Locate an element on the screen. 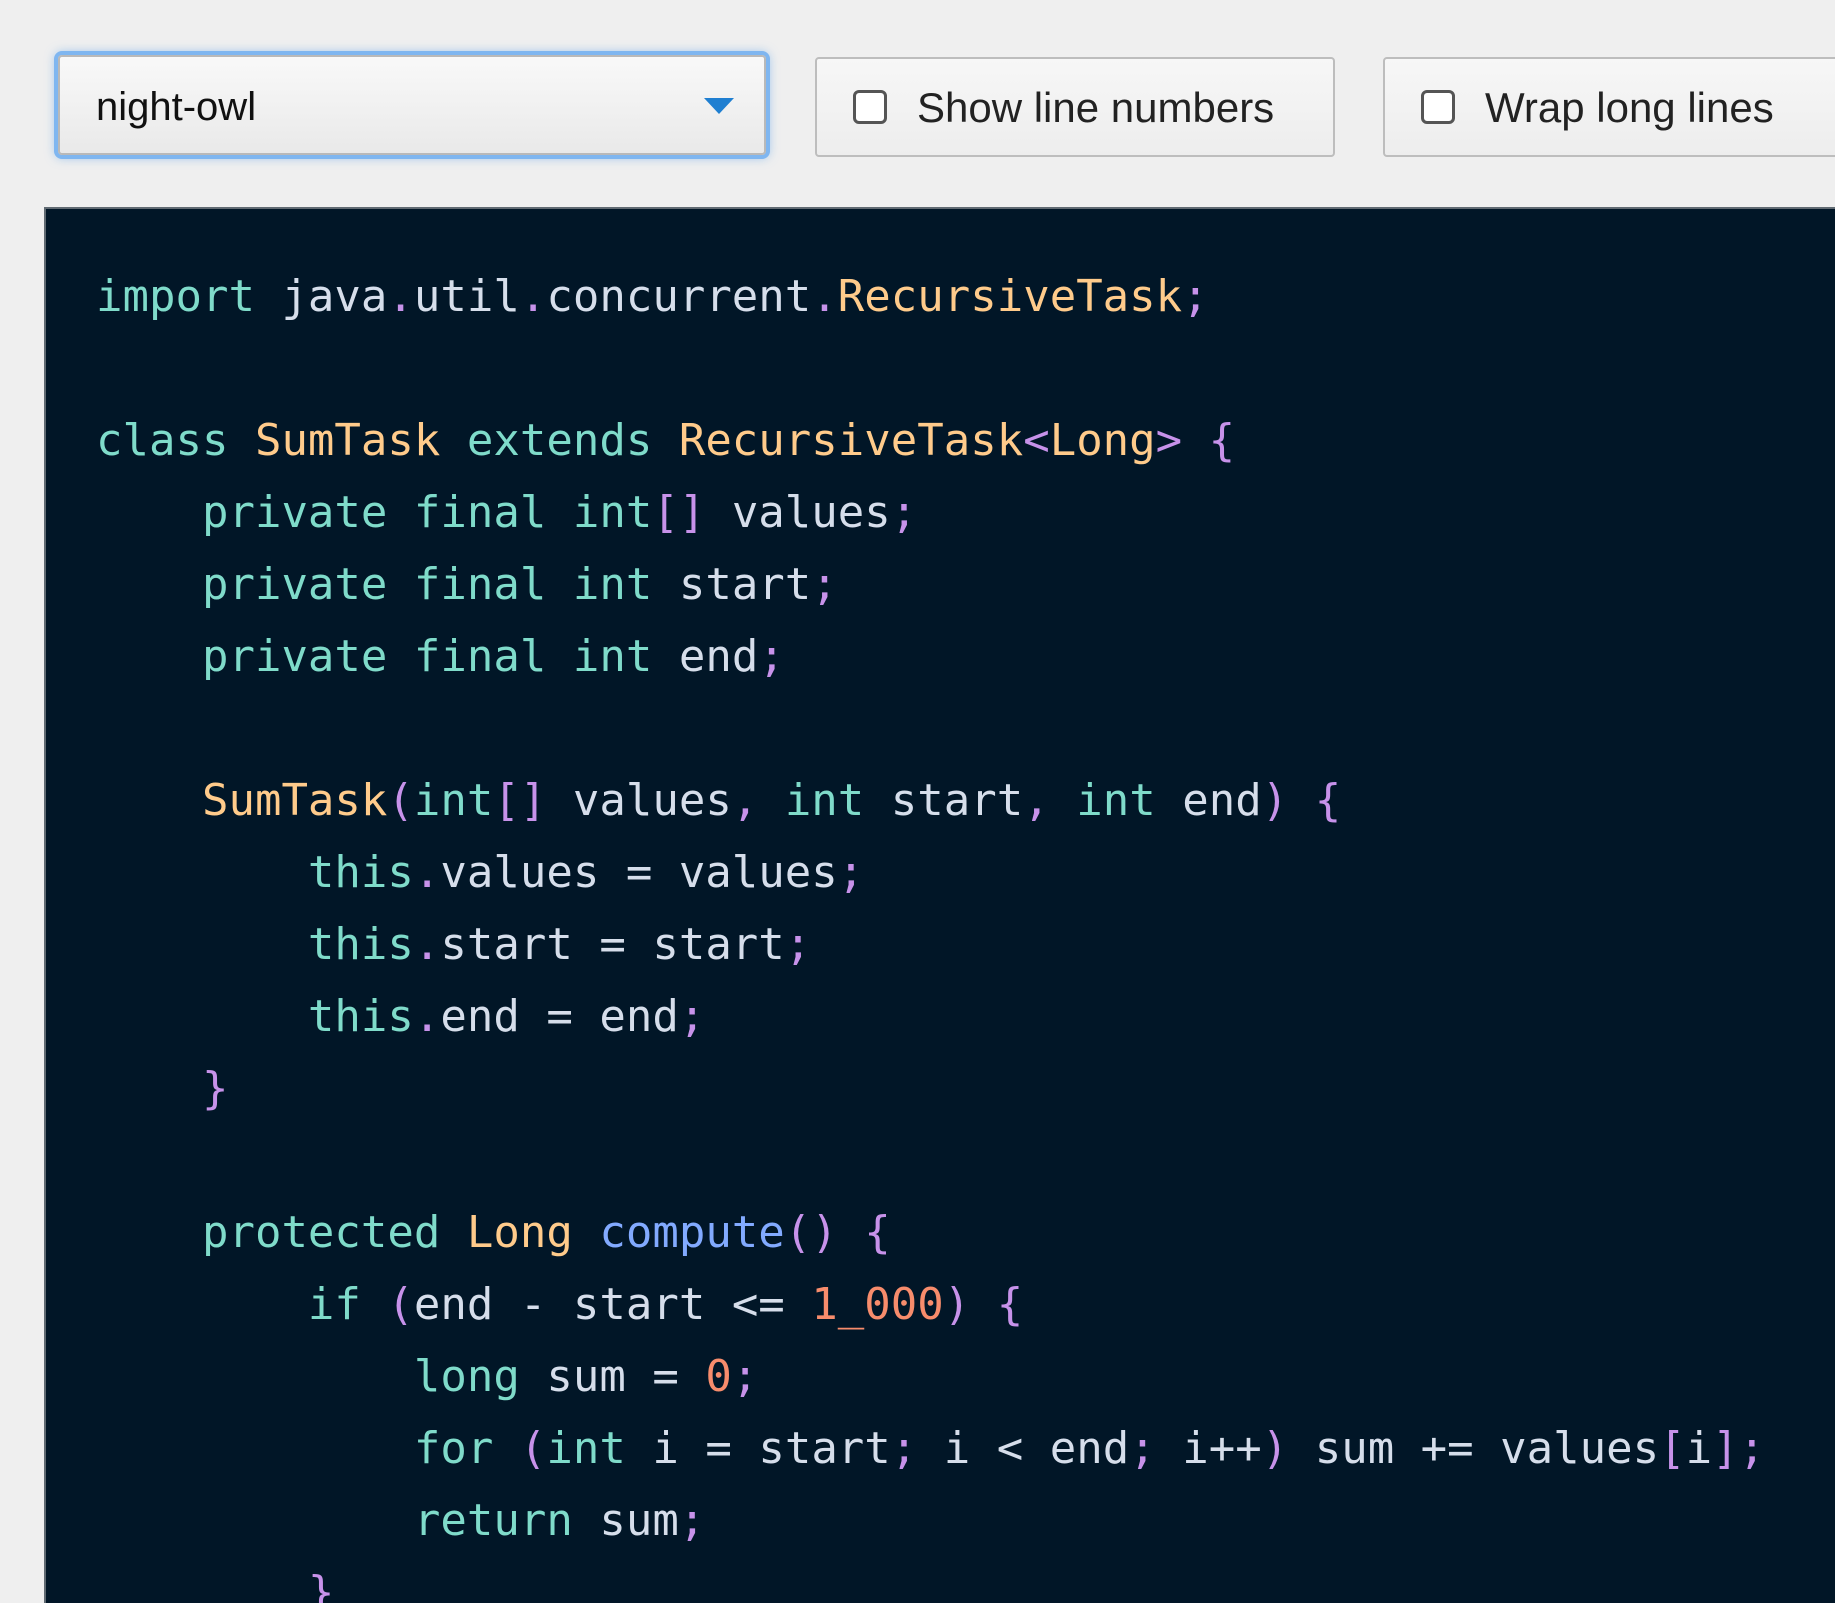 The image size is (1835, 1603). code-token: < is located at coordinates (1010, 1448).